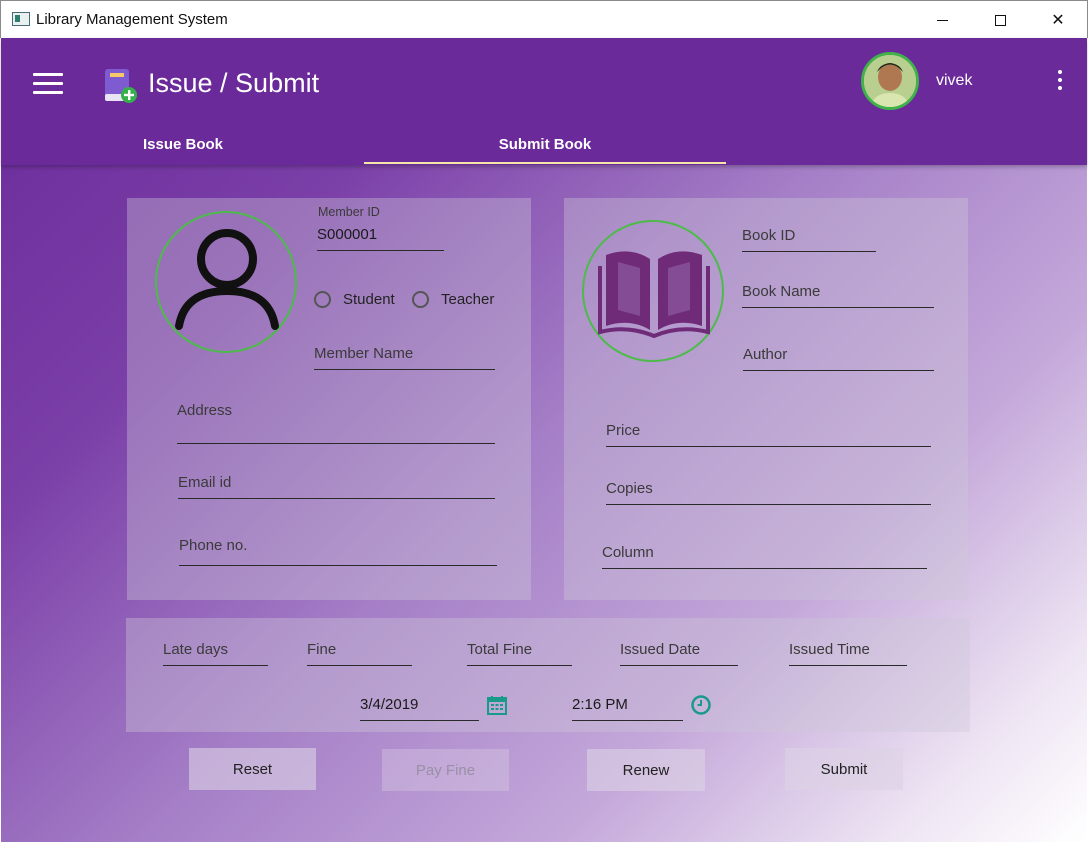 The height and width of the screenshot is (843, 1088). What do you see at coordinates (545, 163) in the screenshot?
I see `tab-indicator` at bounding box center [545, 163].